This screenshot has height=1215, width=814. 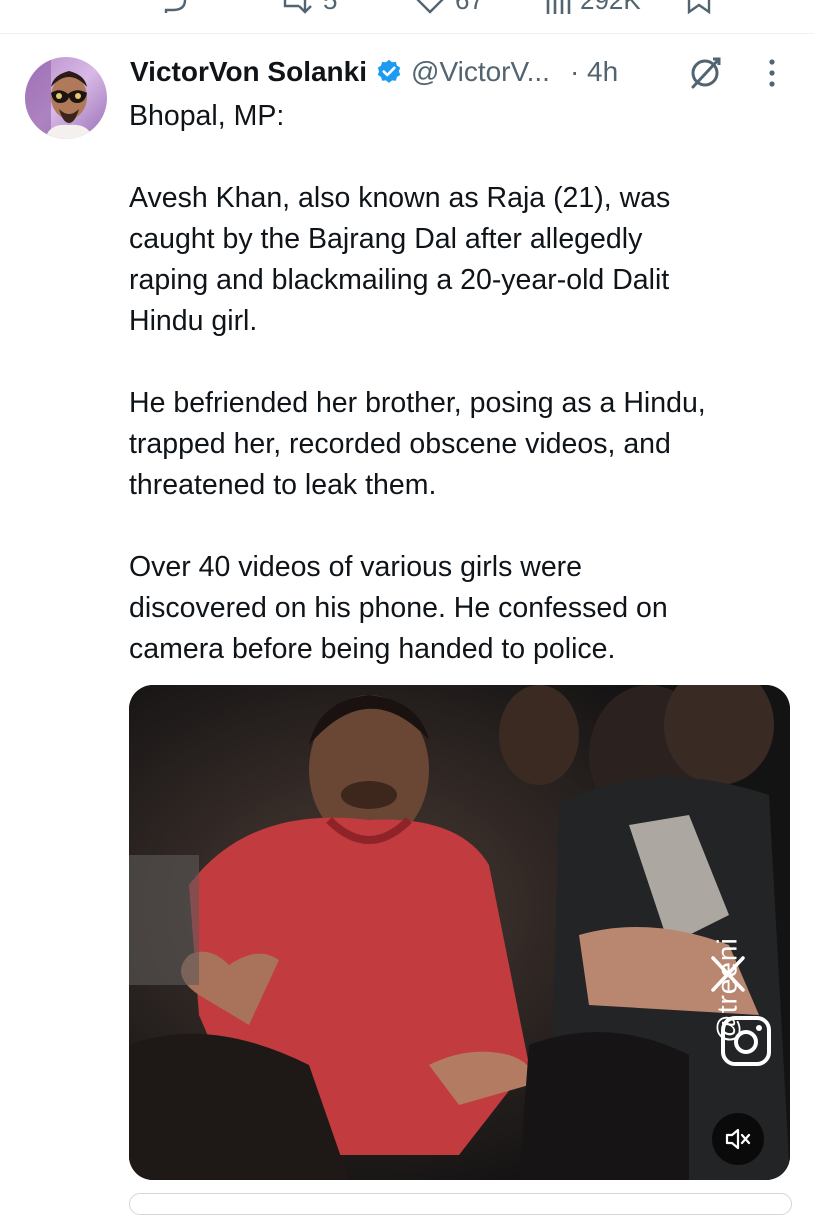 I want to click on tweet-divider, so click(x=407, y=33).